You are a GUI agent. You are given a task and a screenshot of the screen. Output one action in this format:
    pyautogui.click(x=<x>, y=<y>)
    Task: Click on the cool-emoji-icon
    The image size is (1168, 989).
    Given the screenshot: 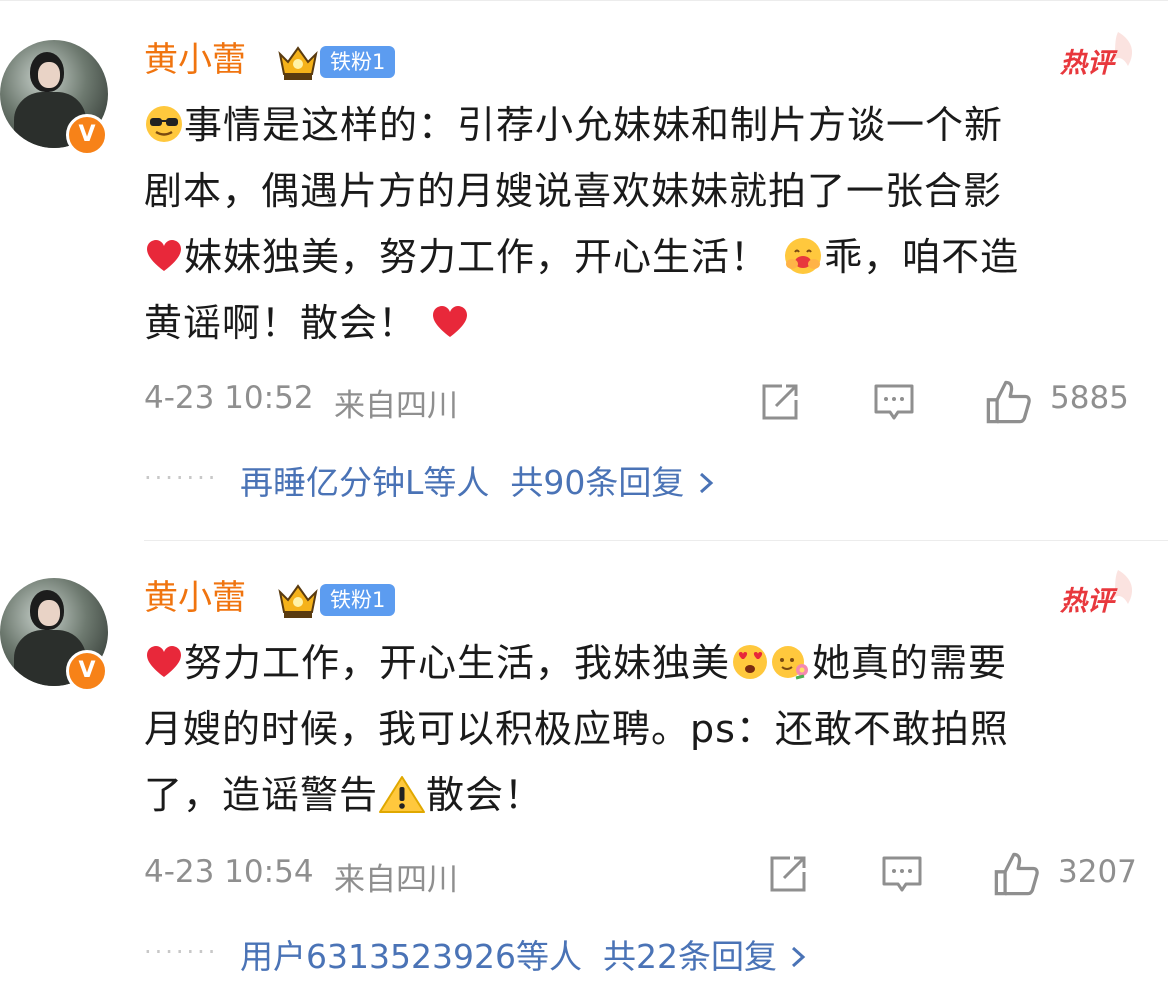 What is the action you would take?
    pyautogui.click(x=164, y=124)
    